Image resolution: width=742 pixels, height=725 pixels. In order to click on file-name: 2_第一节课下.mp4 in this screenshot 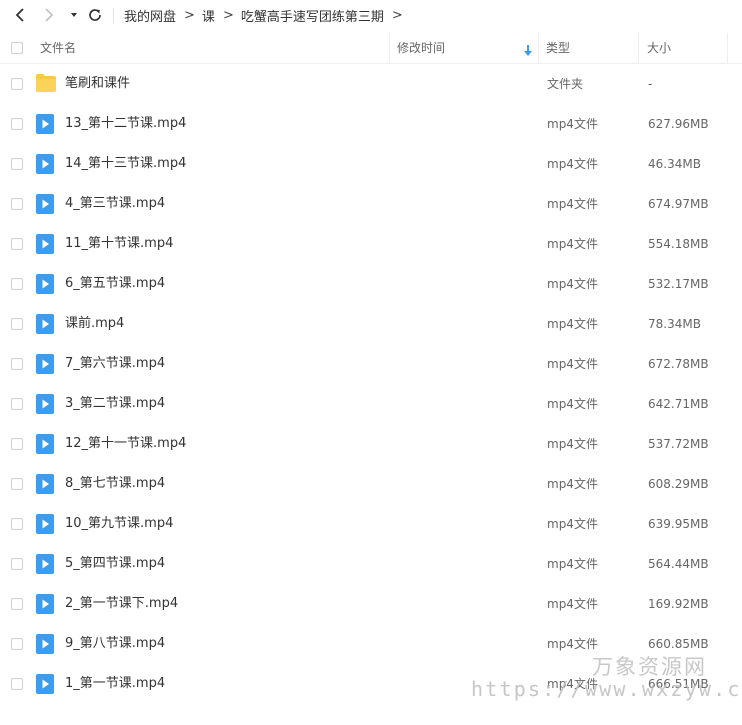, I will do `click(121, 604)`.